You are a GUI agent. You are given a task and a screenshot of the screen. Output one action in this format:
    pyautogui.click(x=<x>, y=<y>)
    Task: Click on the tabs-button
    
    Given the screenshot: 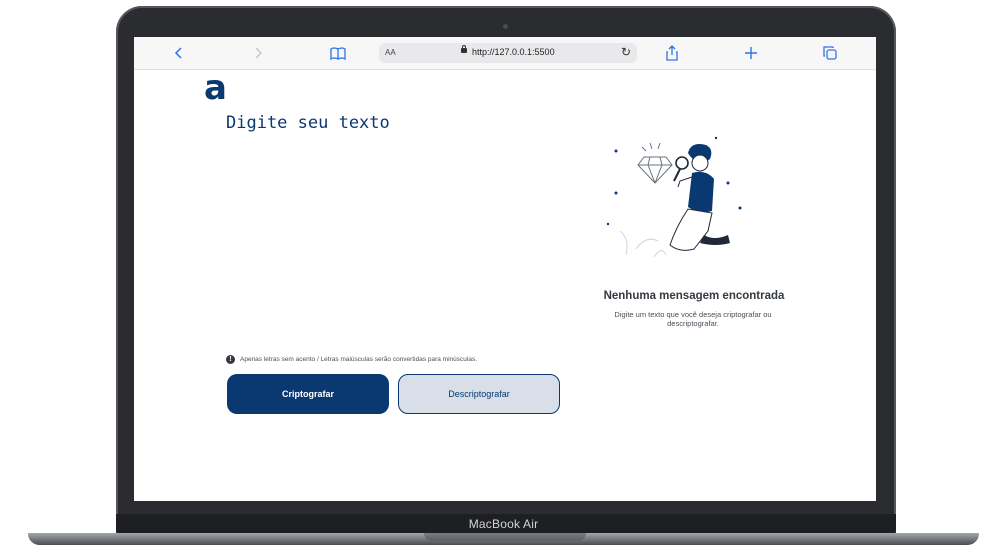 What is the action you would take?
    pyautogui.click(x=830, y=53)
    